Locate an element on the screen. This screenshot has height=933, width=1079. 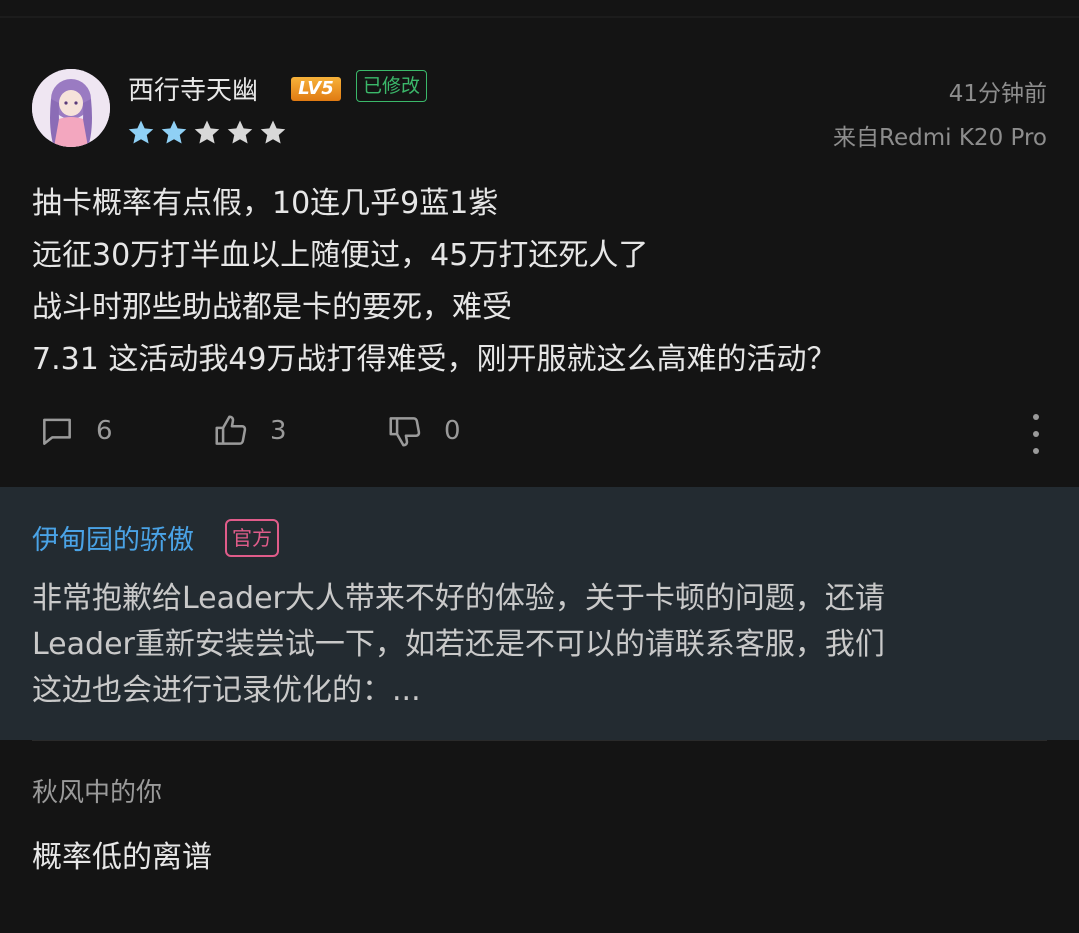
post-line: 抽卡概率有点假，10连几乎9蓝1紫 is located at coordinates (265, 203).